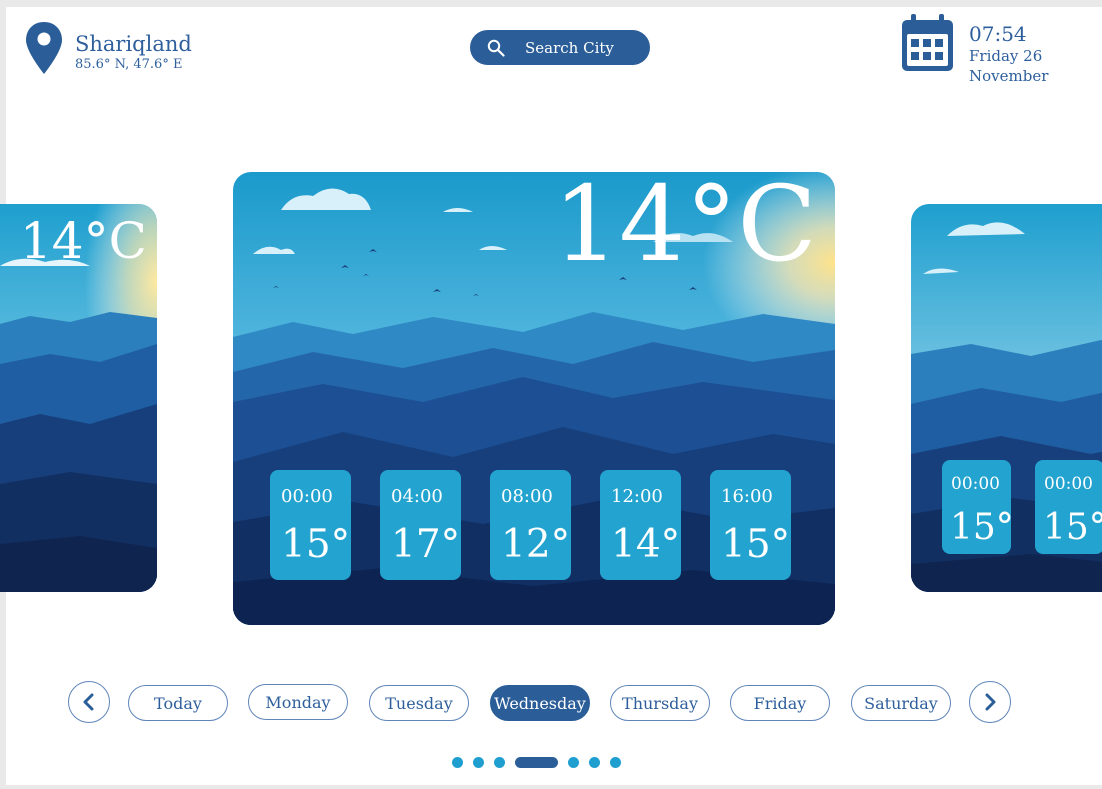  Describe the element at coordinates (178, 703) in the screenshot. I see `day-tab-today: Today` at that location.